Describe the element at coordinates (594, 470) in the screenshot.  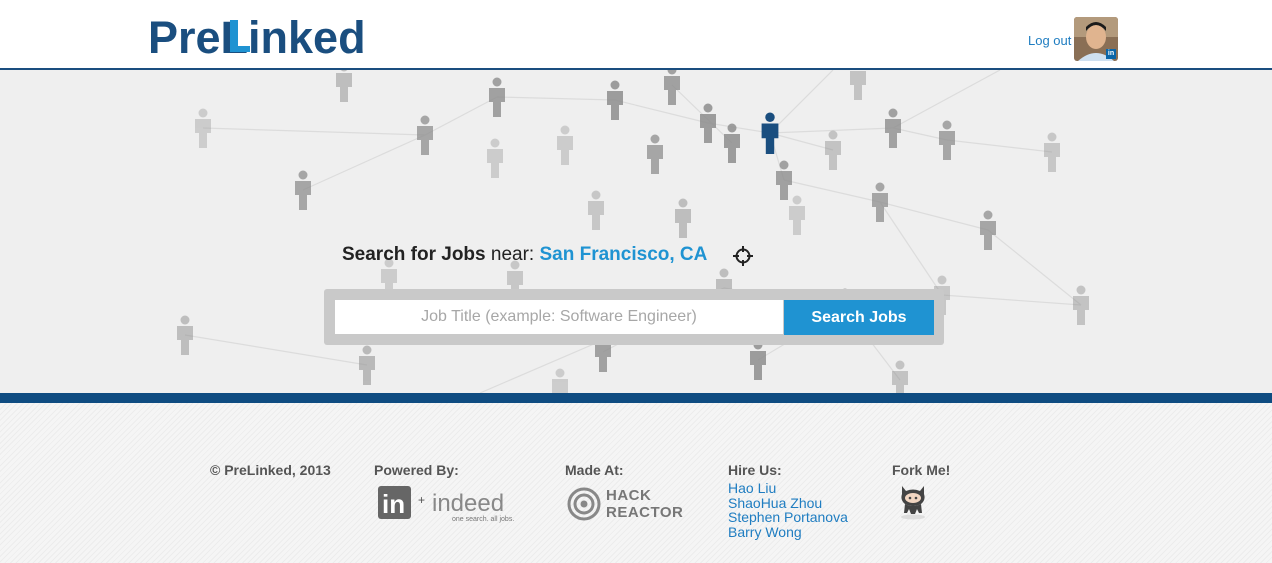
I see `made-at-title: Made At:` at that location.